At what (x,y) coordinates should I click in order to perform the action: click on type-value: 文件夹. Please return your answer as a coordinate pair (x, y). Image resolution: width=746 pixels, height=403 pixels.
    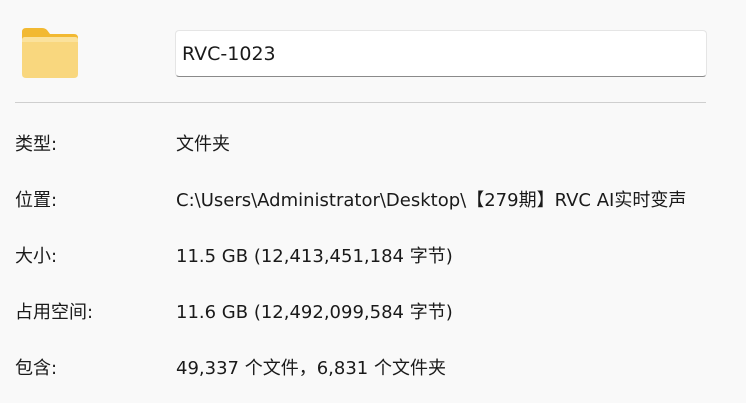
    Looking at the image, I should click on (203, 144).